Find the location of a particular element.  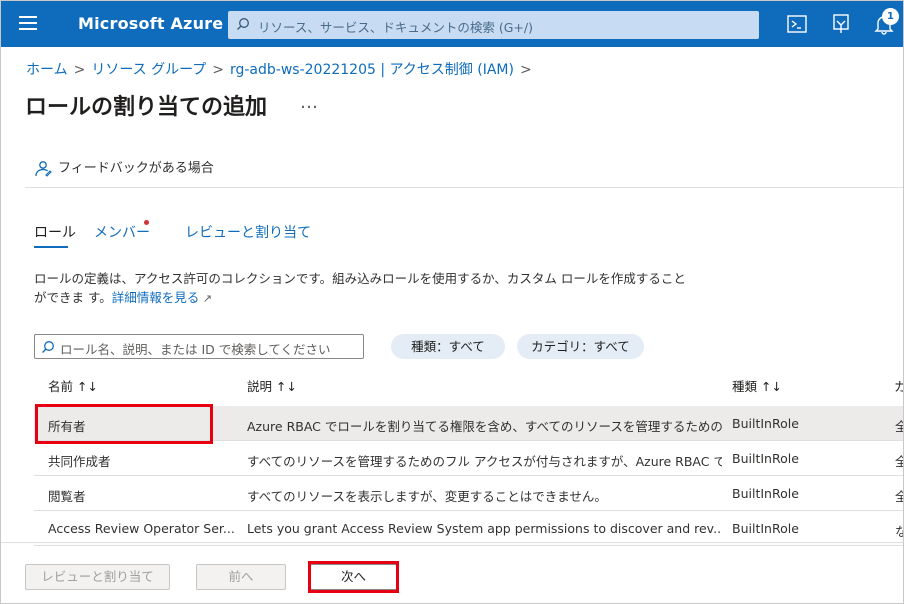

tab-role: ロール is located at coordinates (55, 232).